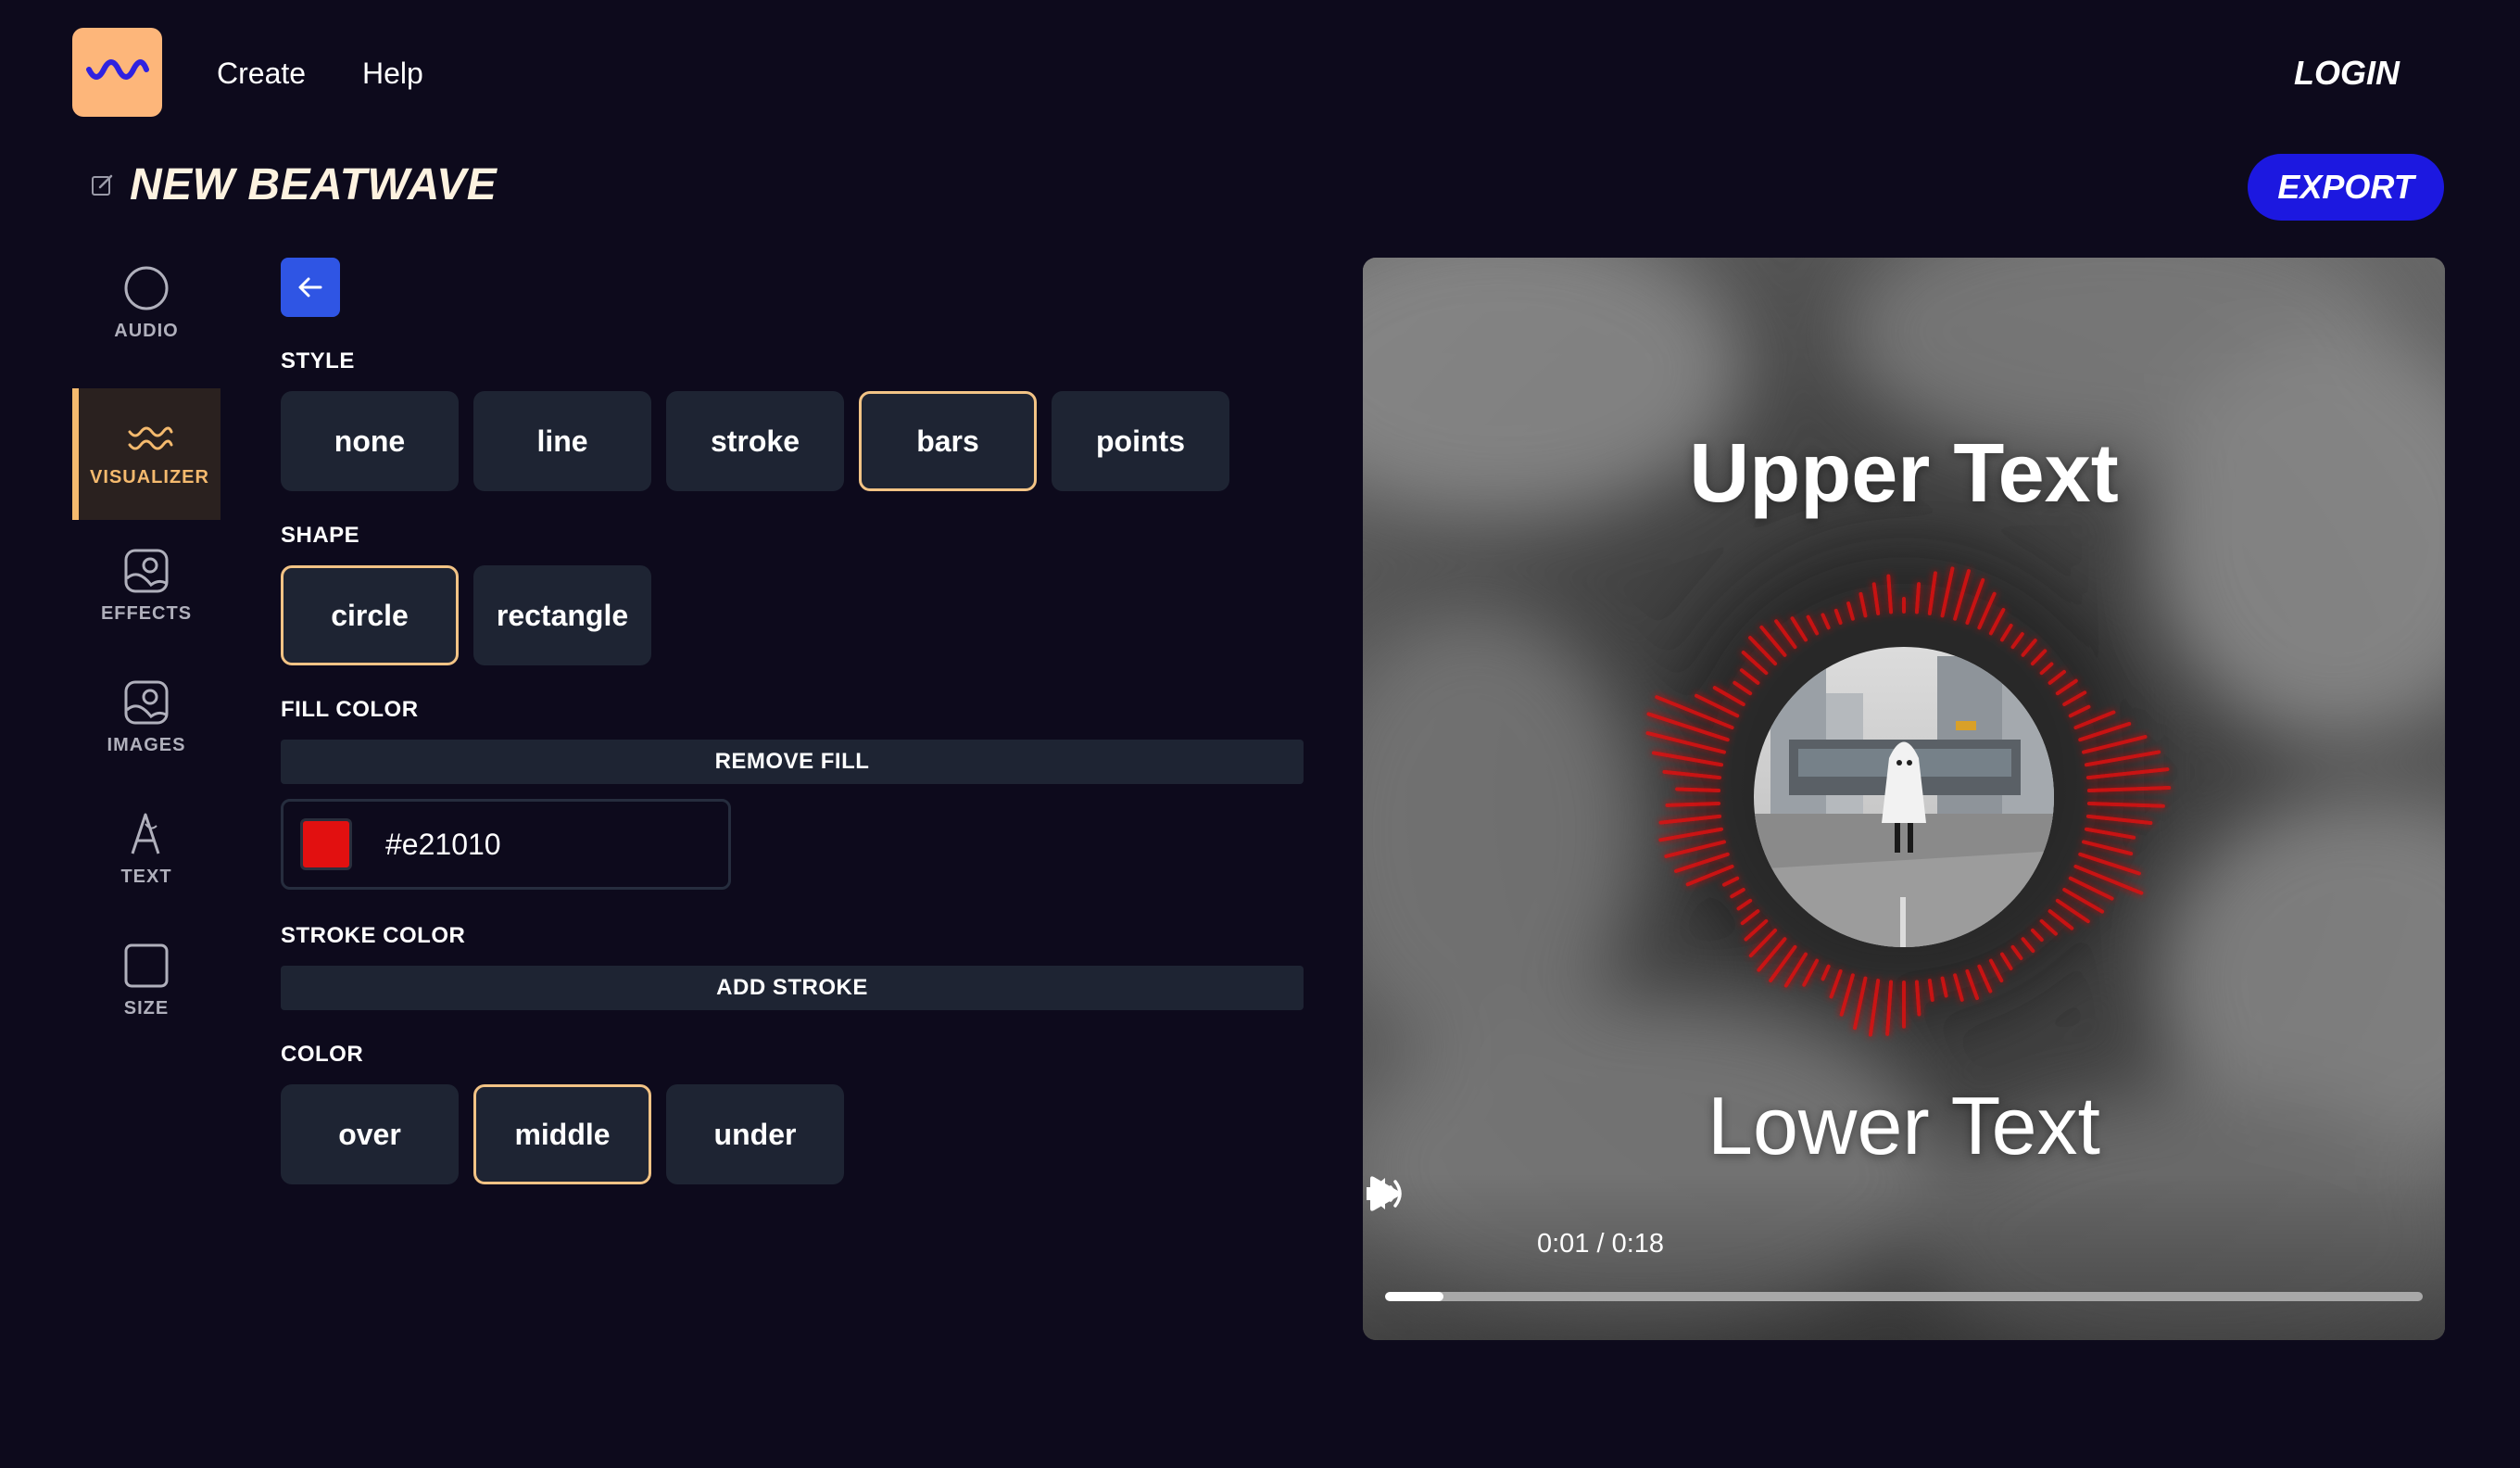 Image resolution: width=2520 pixels, height=1468 pixels. Describe the element at coordinates (146, 1008) in the screenshot. I see `sidebar-item-label: SIZE` at that location.